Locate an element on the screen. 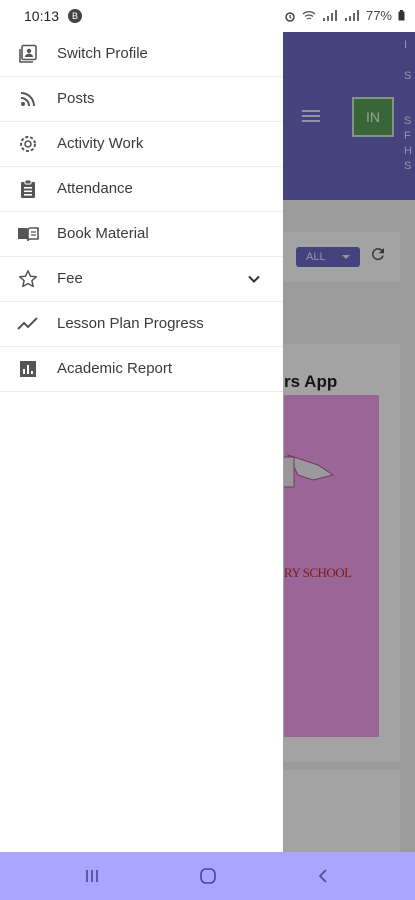 The width and height of the screenshot is (415, 900). signal-icon is located at coordinates (329, 15).